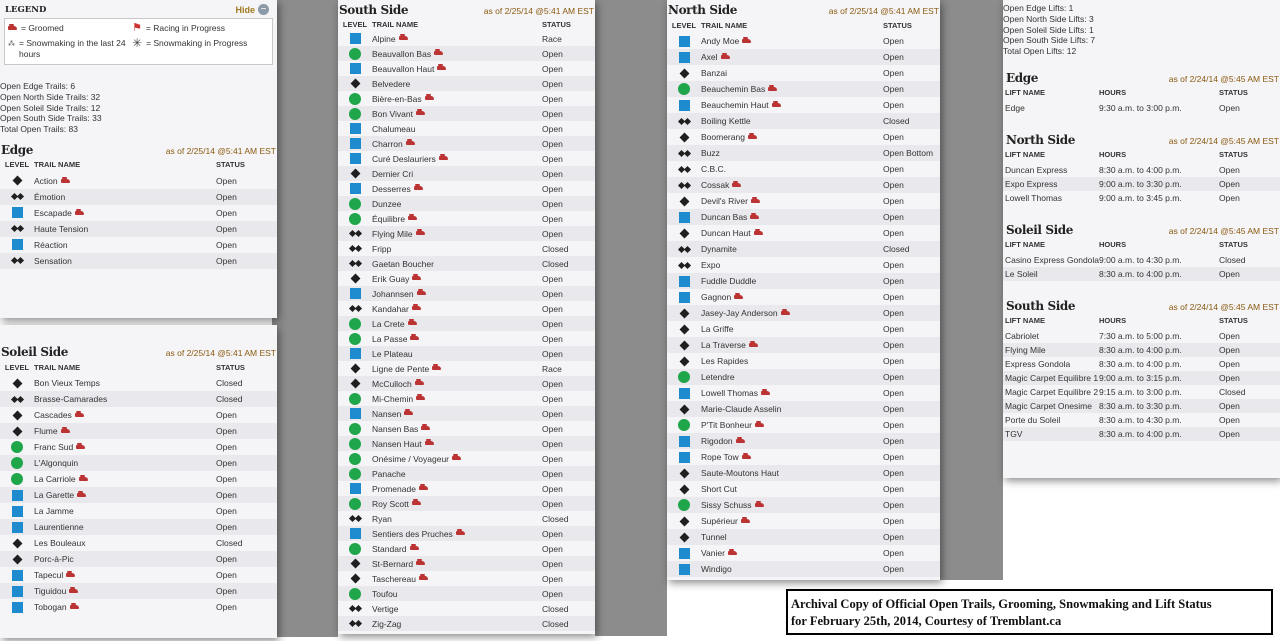  What do you see at coordinates (138, 245) in the screenshot?
I see `trail-row: Réaction Open` at bounding box center [138, 245].